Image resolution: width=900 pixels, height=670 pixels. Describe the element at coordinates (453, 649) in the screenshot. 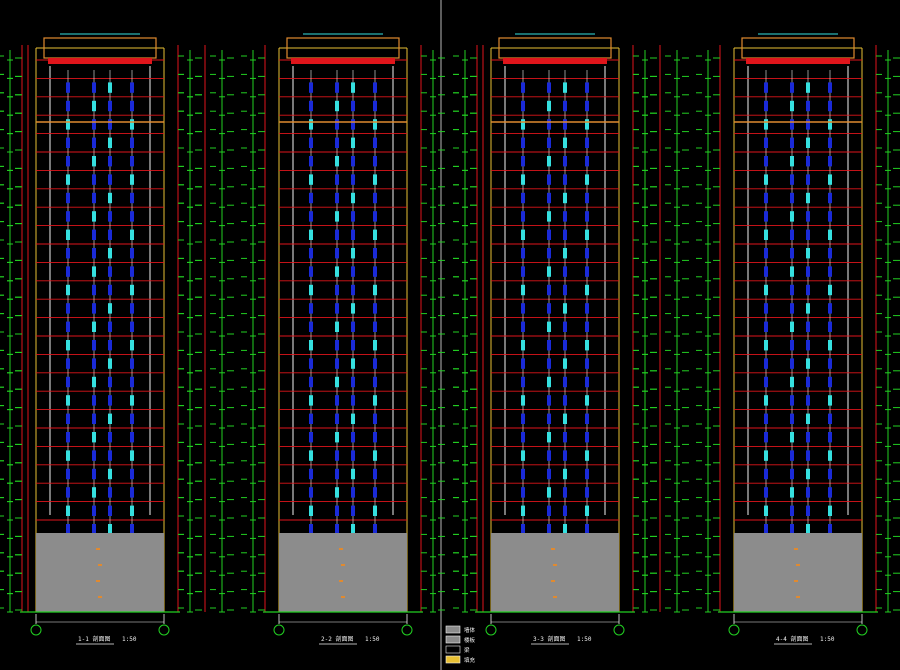

I see `legend-swatch` at that location.